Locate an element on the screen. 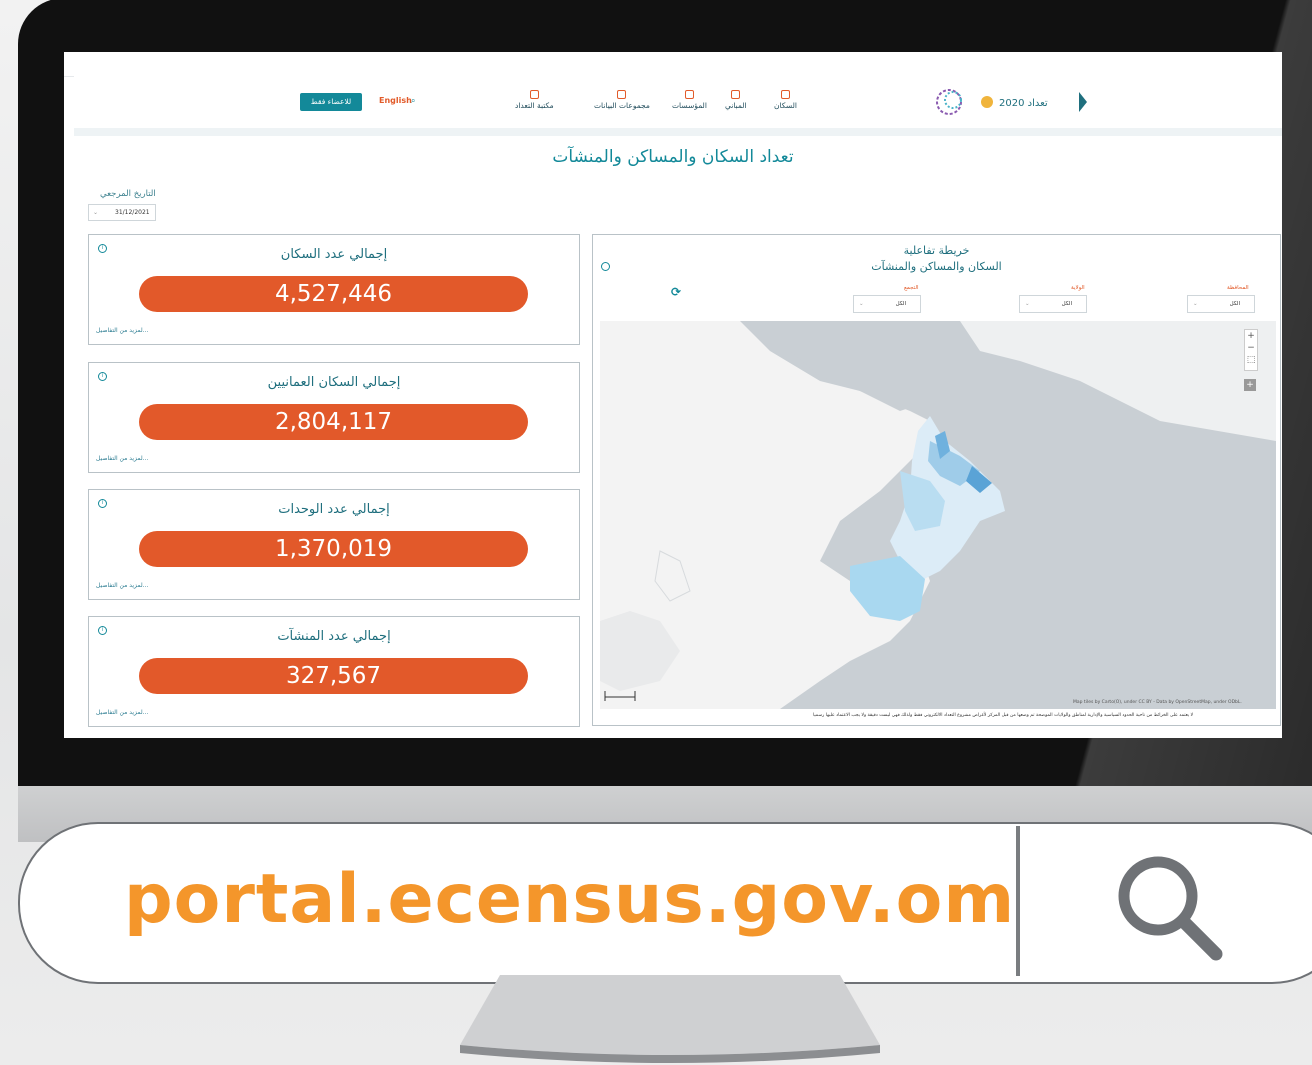 This screenshot has height=1065, width=1312. census-logo: تعداد 2020 is located at coordinates (1011, 102).